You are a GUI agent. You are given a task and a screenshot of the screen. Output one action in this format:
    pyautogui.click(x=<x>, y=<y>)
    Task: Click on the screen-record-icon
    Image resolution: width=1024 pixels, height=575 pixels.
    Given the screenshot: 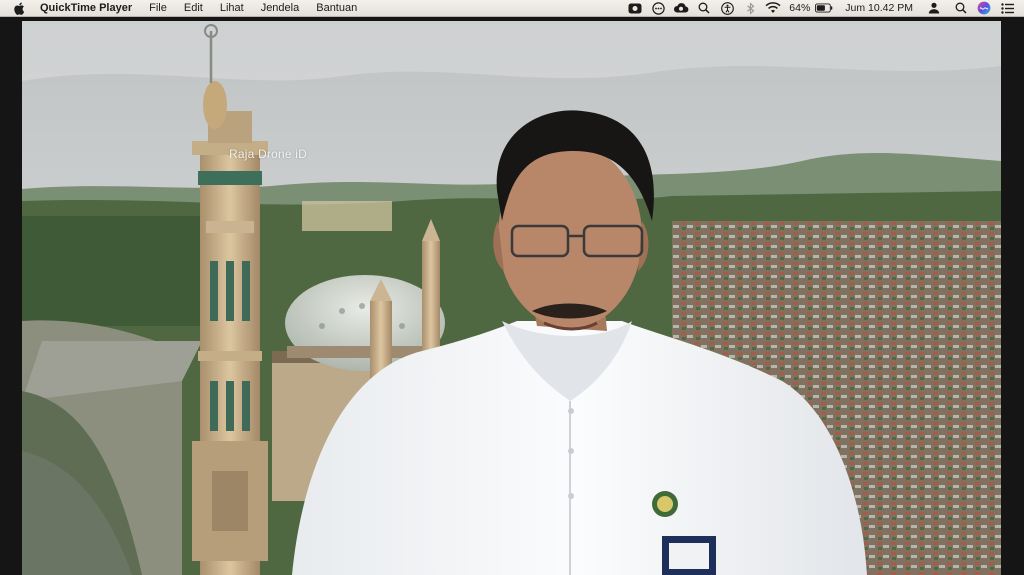 What is the action you would take?
    pyautogui.click(x=635, y=8)
    